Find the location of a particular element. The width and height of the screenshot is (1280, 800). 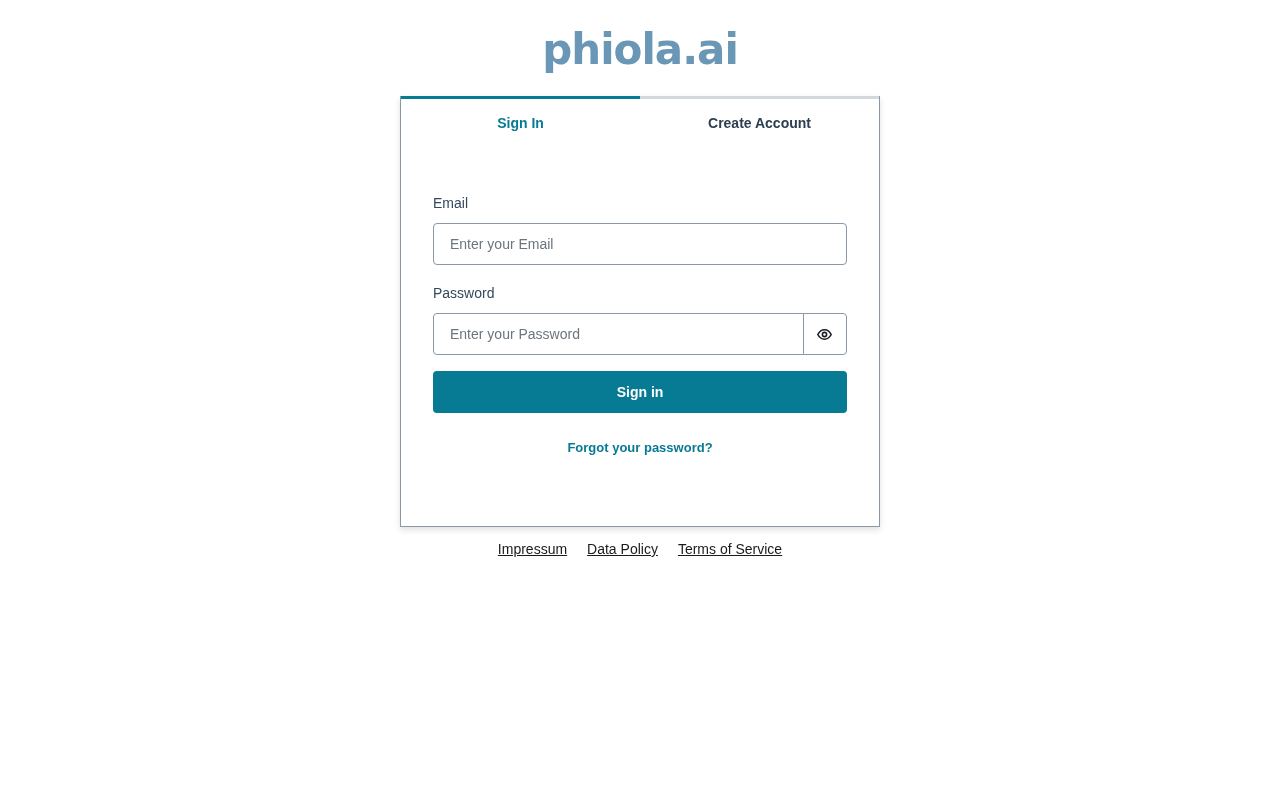

show-password-button is located at coordinates (824, 334).